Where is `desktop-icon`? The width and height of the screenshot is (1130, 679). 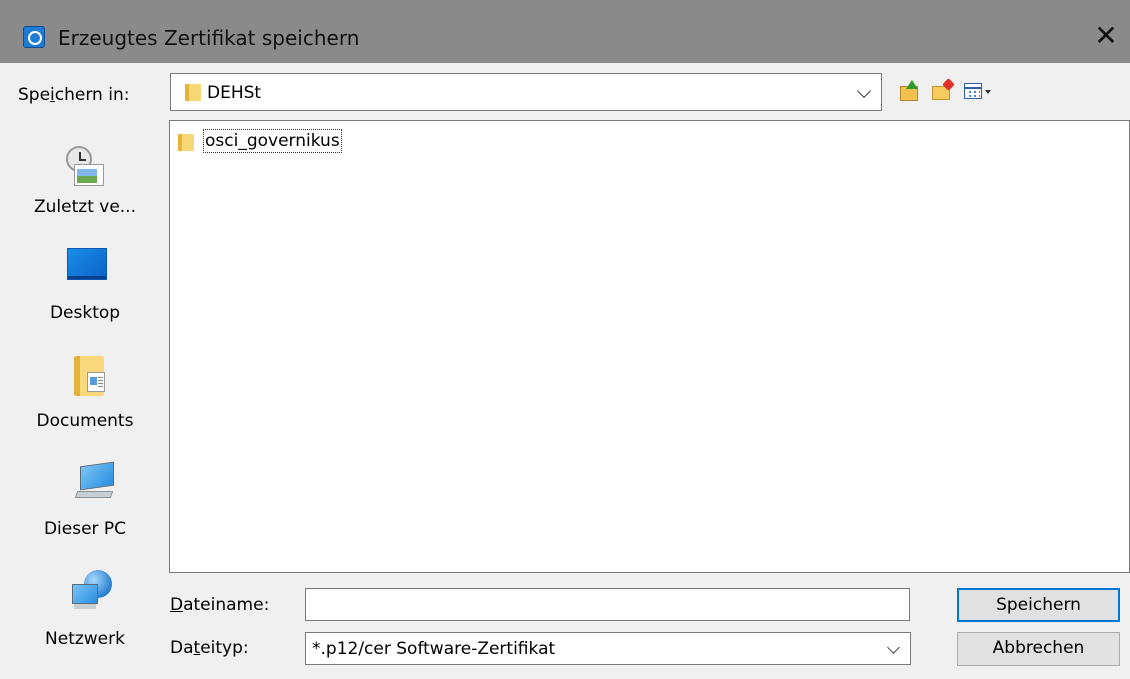
desktop-icon is located at coordinates (87, 264).